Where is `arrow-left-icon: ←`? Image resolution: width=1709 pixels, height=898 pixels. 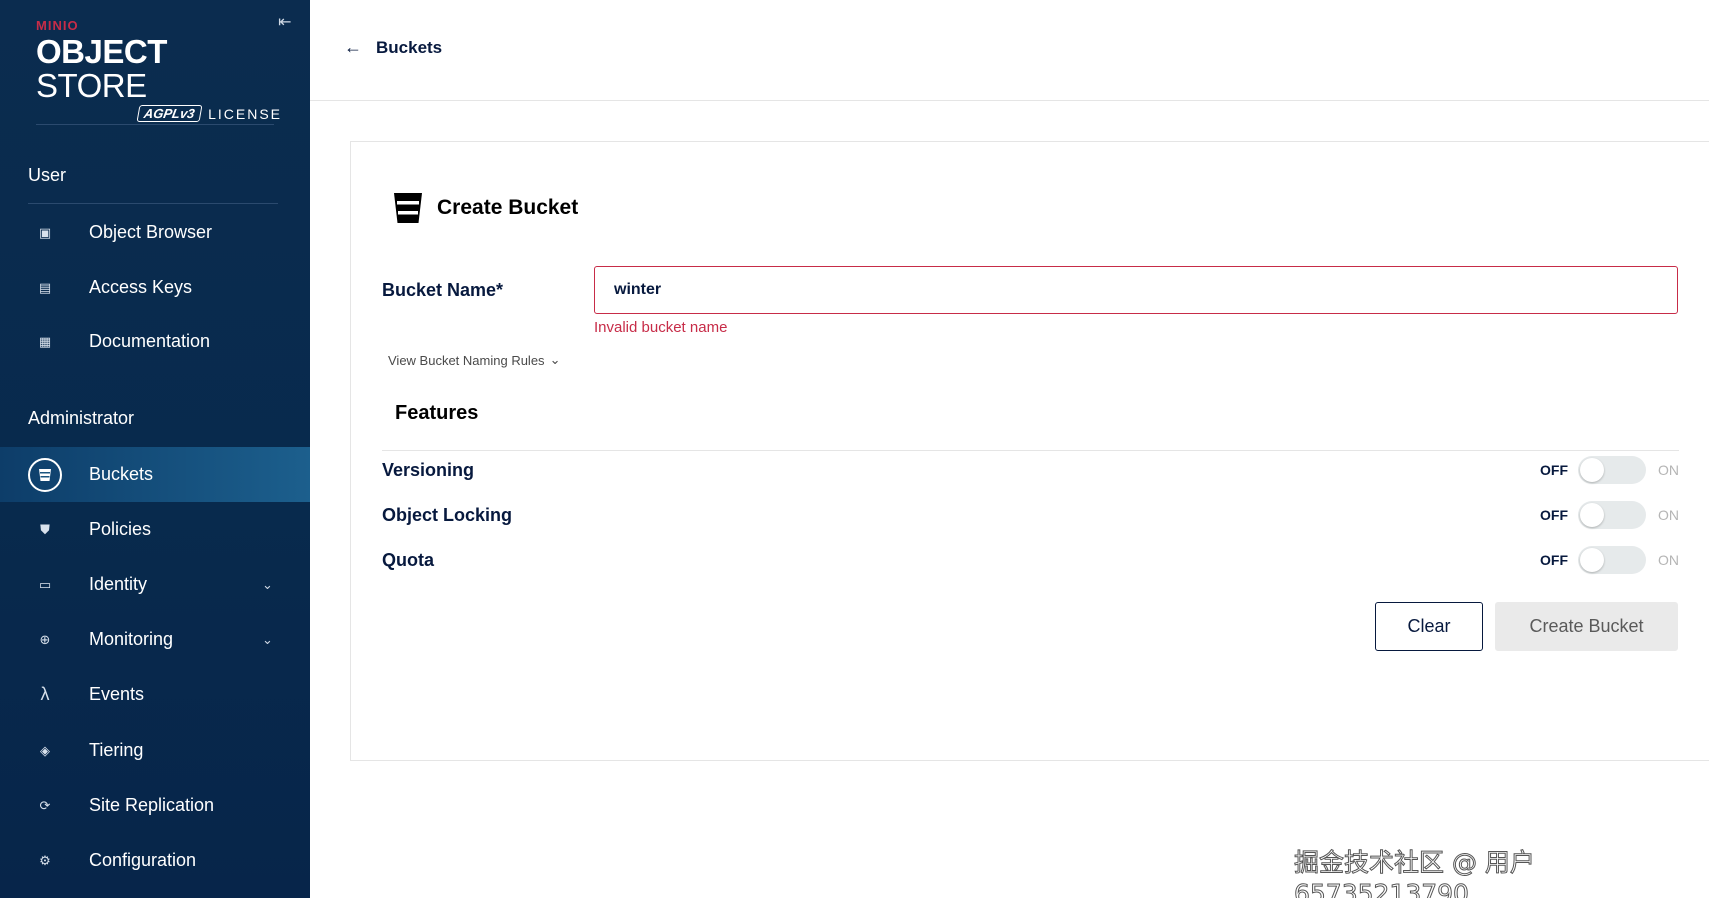
arrow-left-icon: ← is located at coordinates (353, 47).